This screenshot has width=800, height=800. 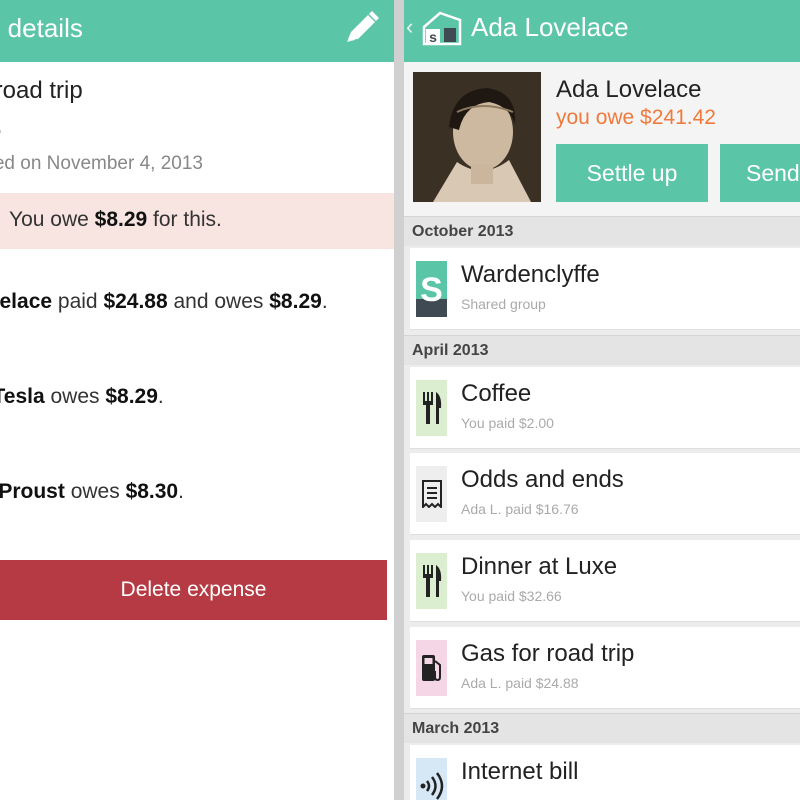 What do you see at coordinates (363, 26) in the screenshot?
I see `pencil-icon` at bounding box center [363, 26].